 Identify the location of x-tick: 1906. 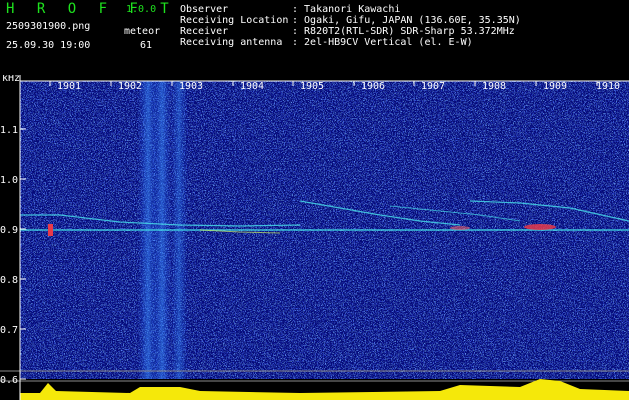
(373, 86).